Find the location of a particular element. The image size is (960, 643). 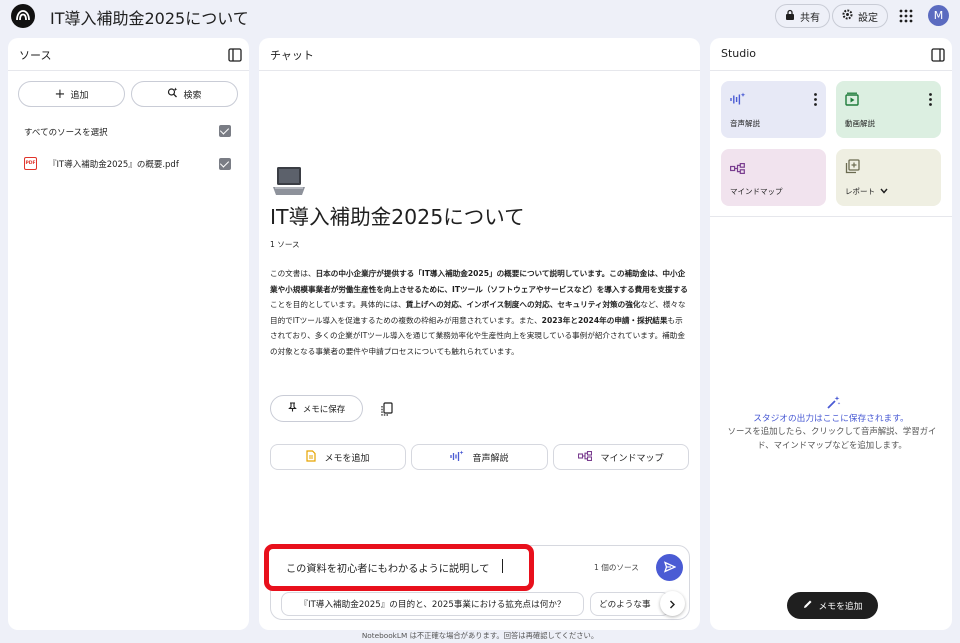

suggestion-chip: 『IT導入補助金2025』の目的と、2025事業における拡充点は何か？ is located at coordinates (432, 604).